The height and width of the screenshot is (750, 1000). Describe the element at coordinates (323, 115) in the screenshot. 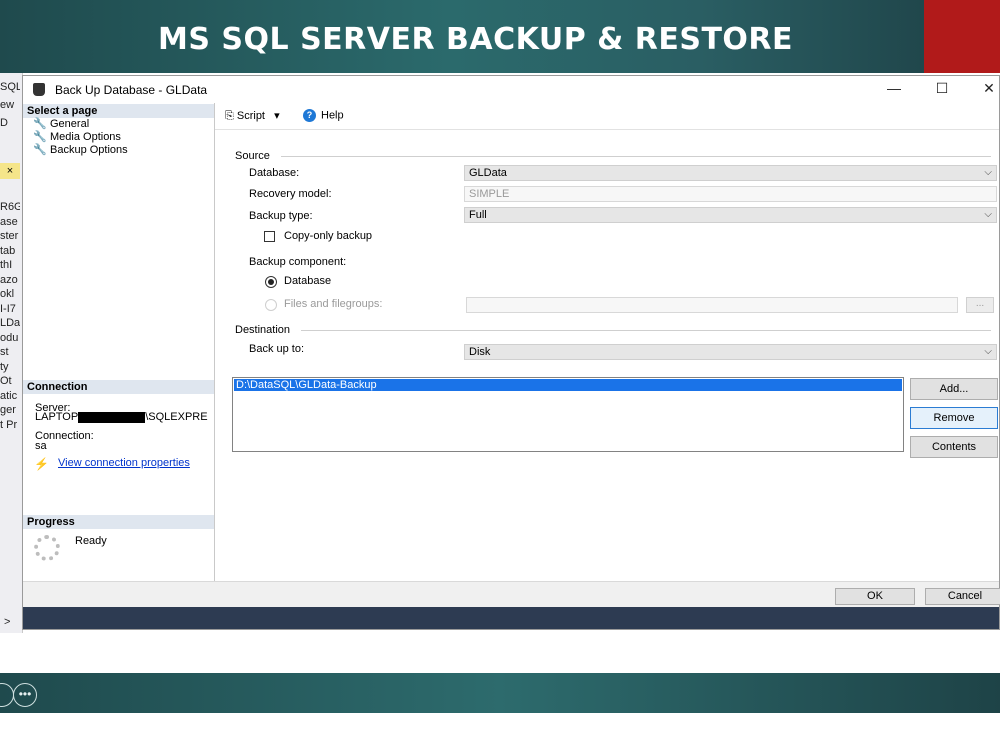

I see `help-button: ? Help` at that location.